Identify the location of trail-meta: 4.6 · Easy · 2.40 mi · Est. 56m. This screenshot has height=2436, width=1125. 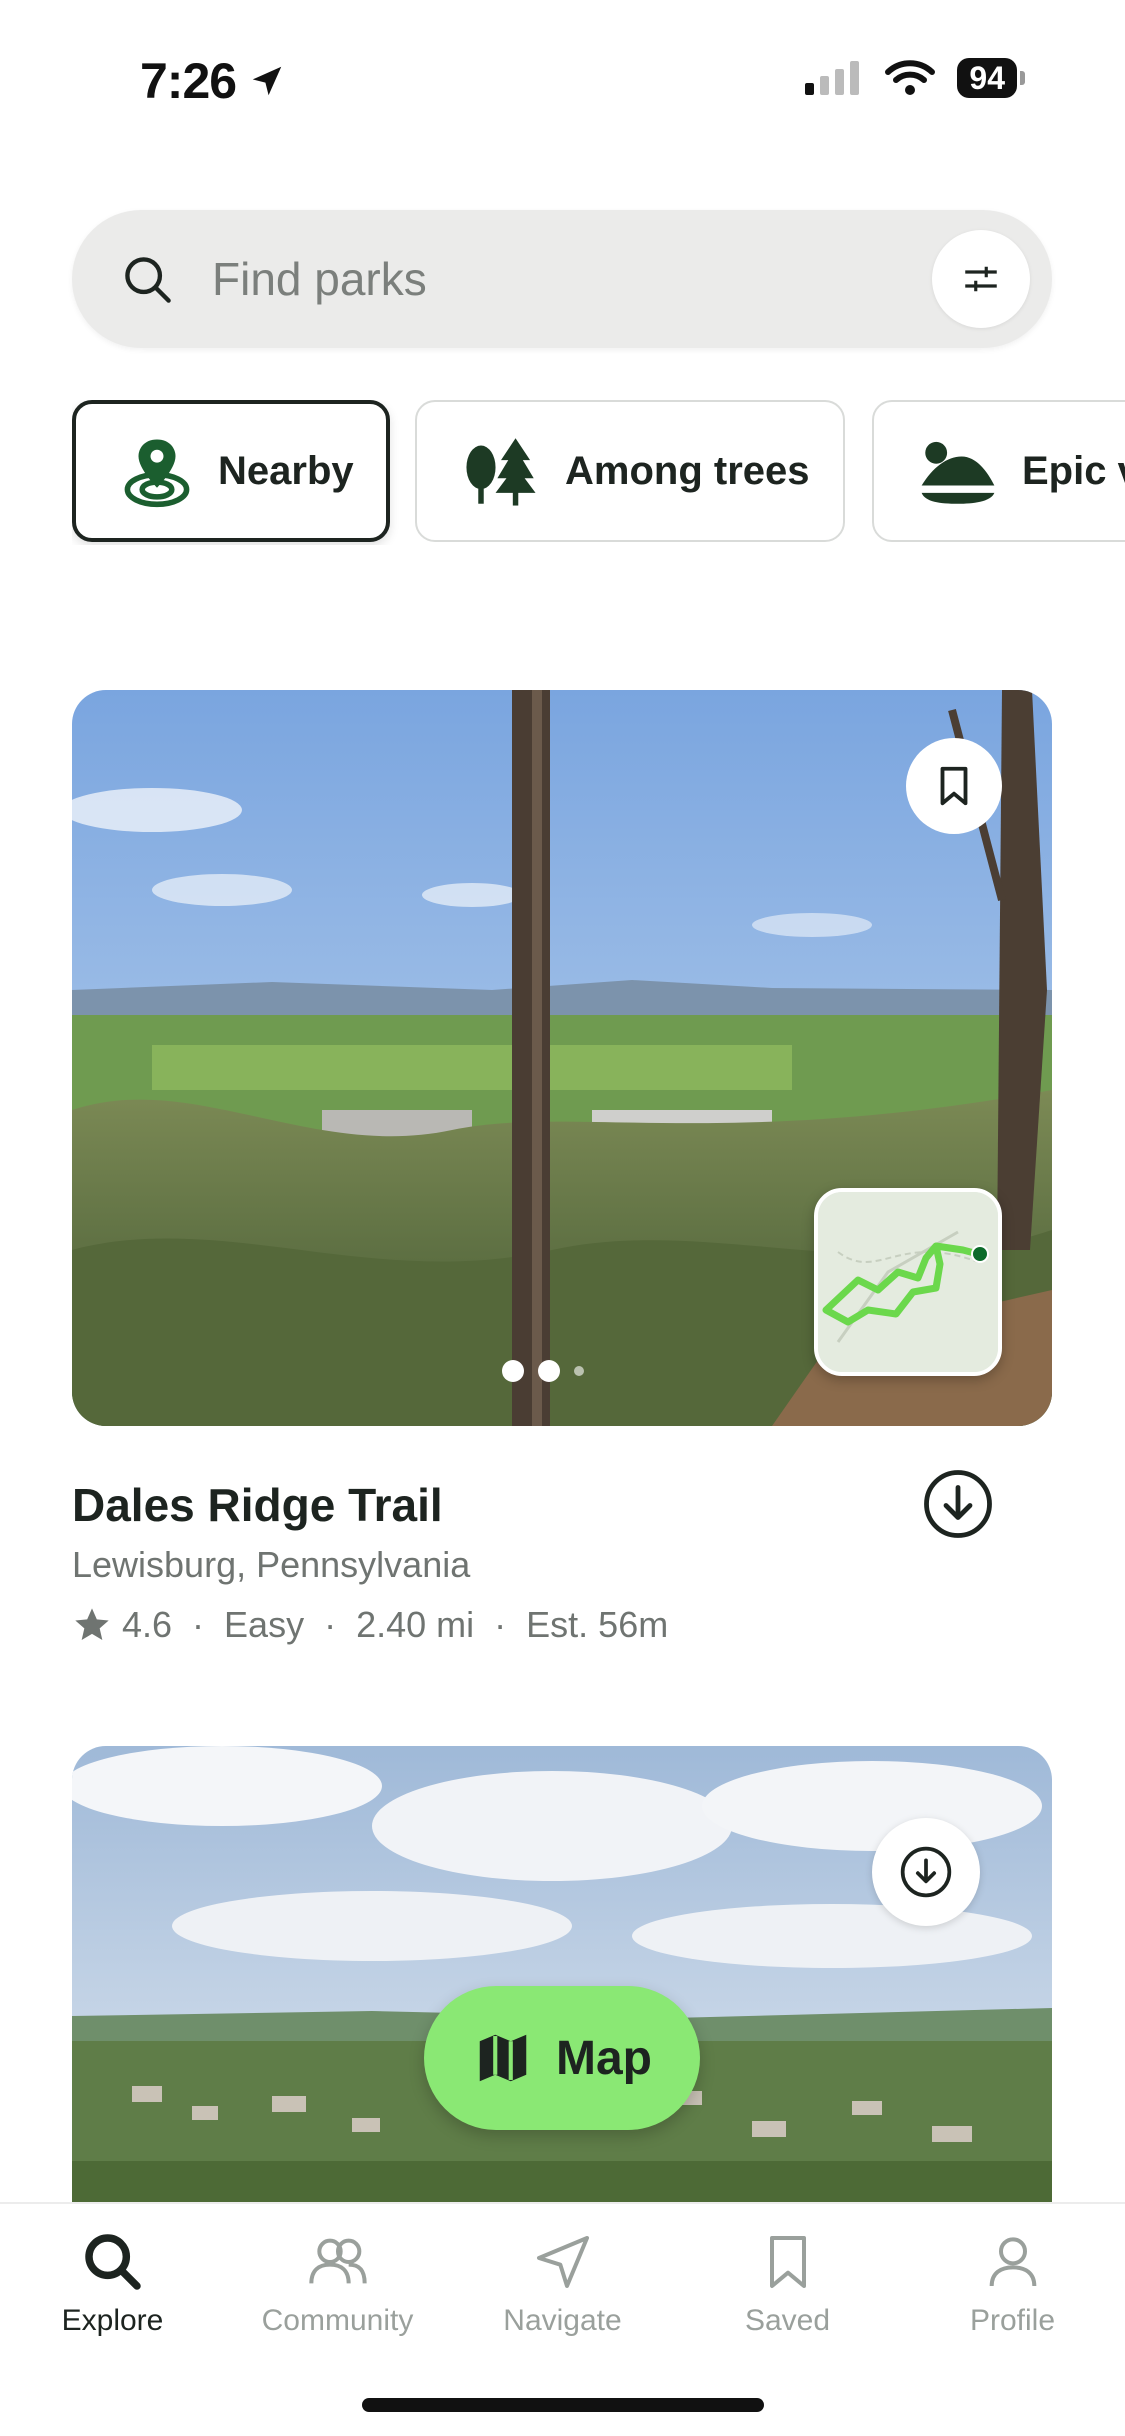
(370, 1625).